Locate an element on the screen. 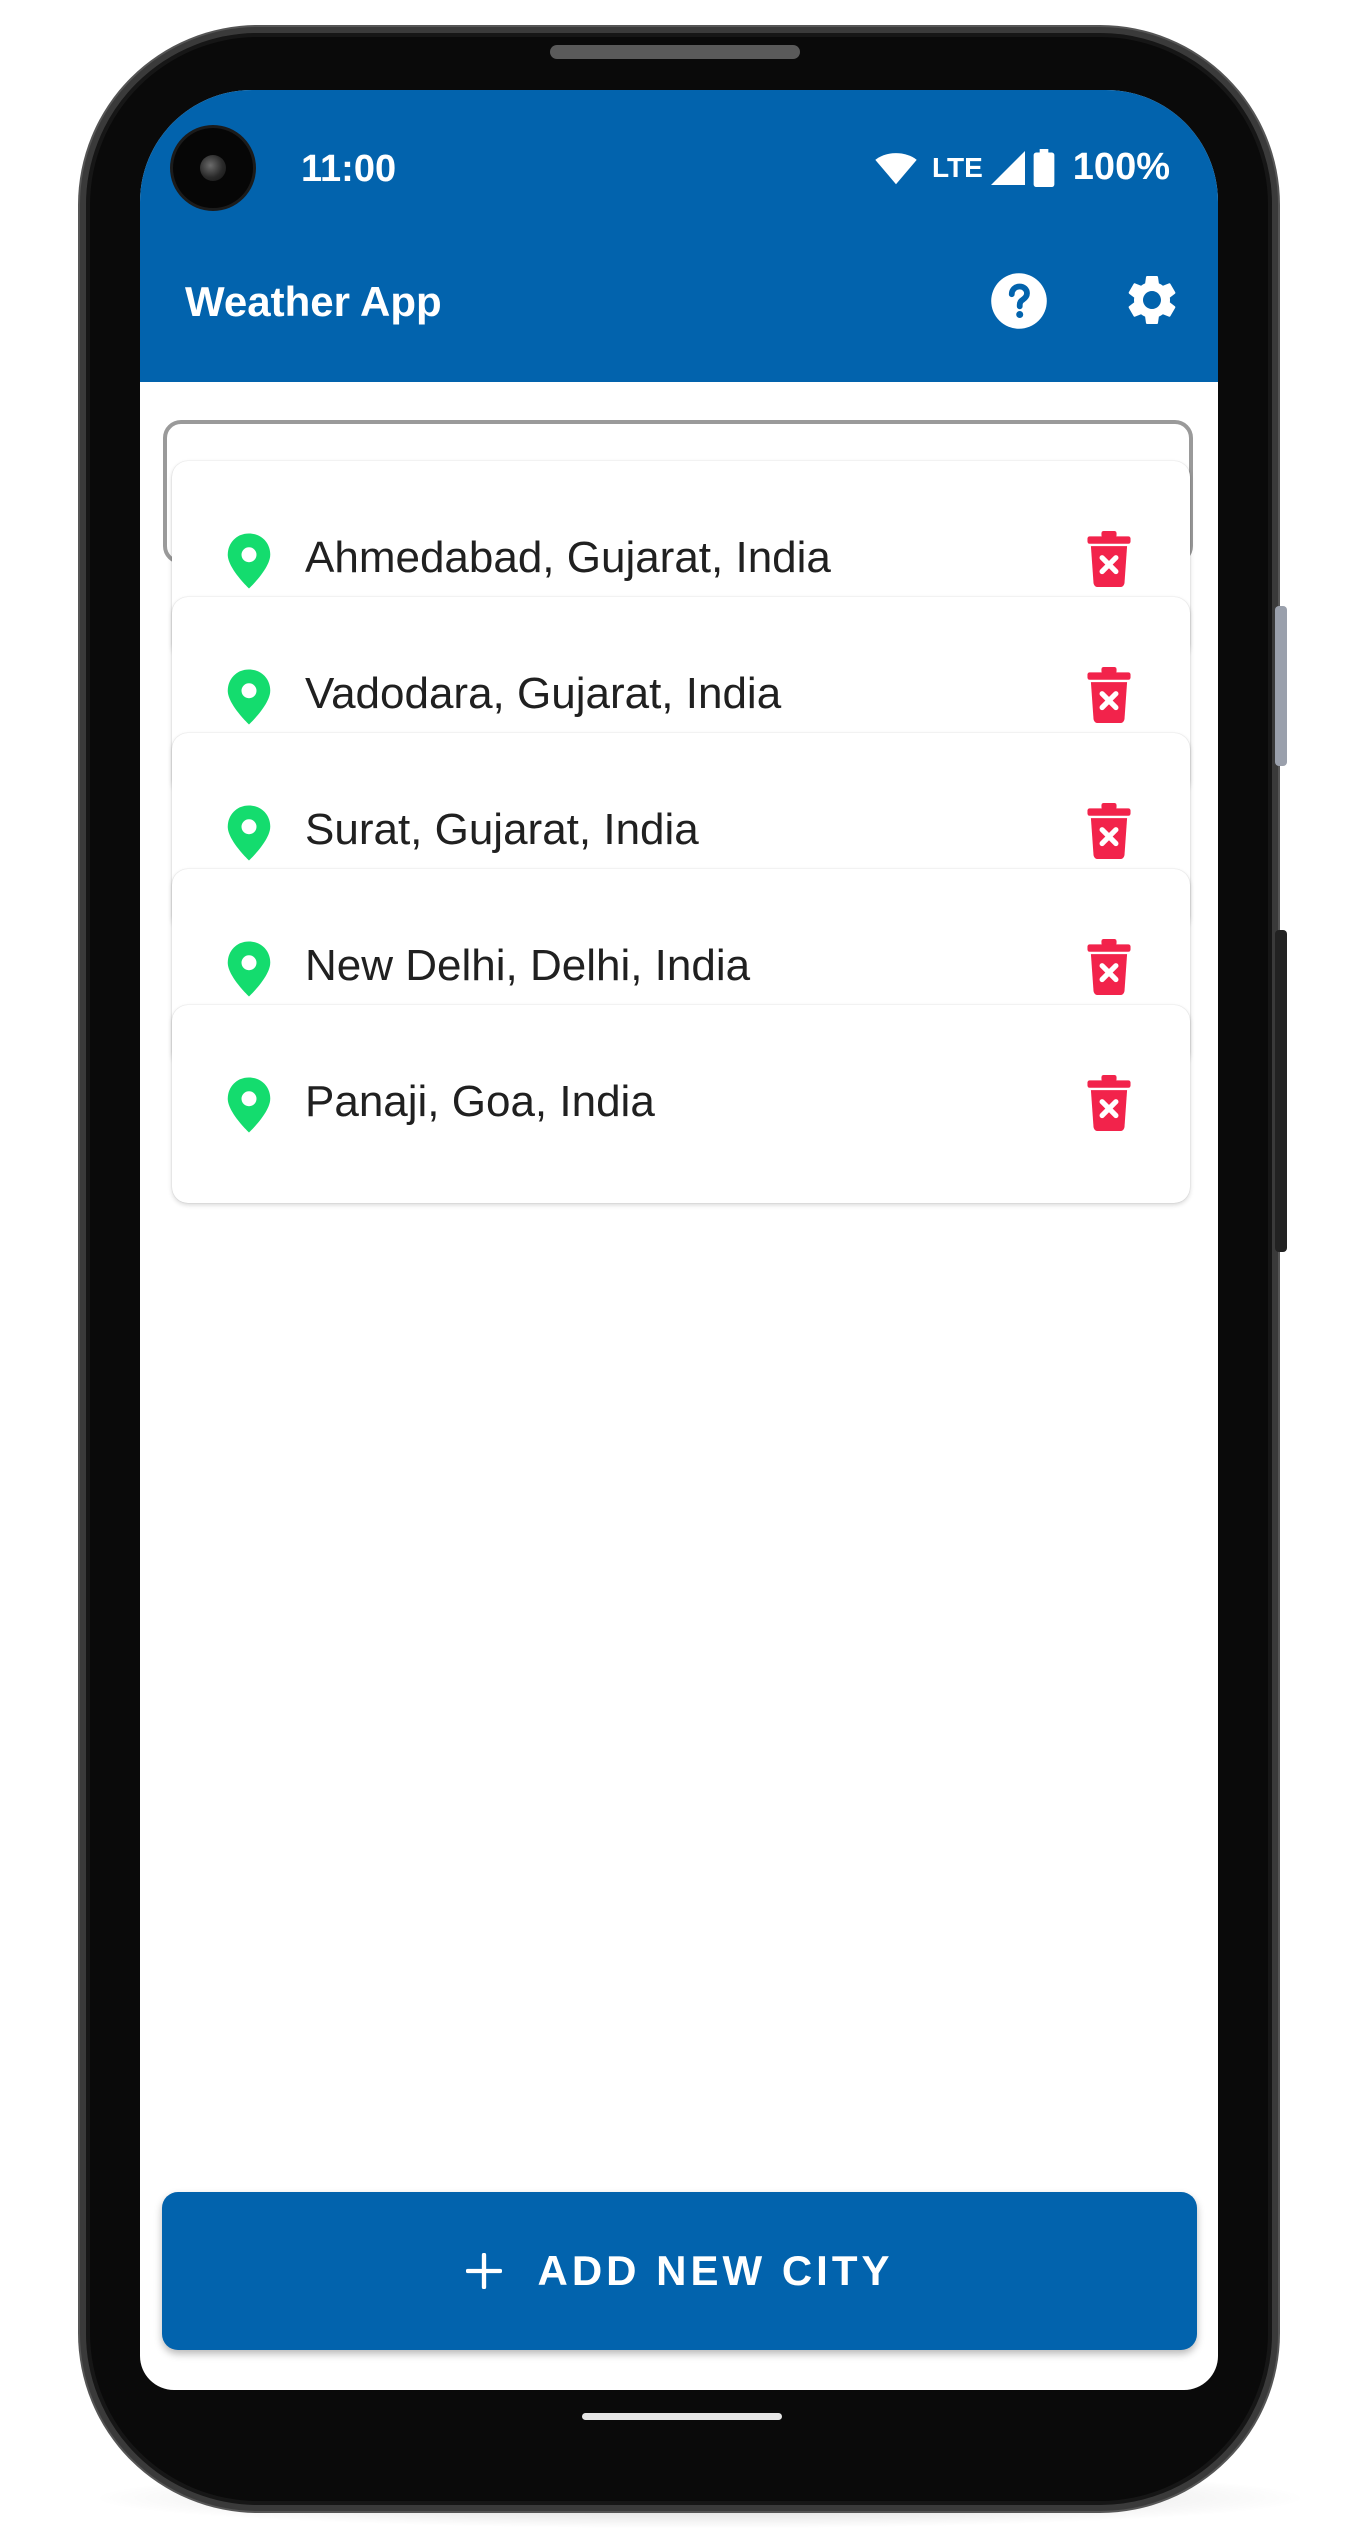 The height and width of the screenshot is (2534, 1370). help-icon is located at coordinates (1019, 301).